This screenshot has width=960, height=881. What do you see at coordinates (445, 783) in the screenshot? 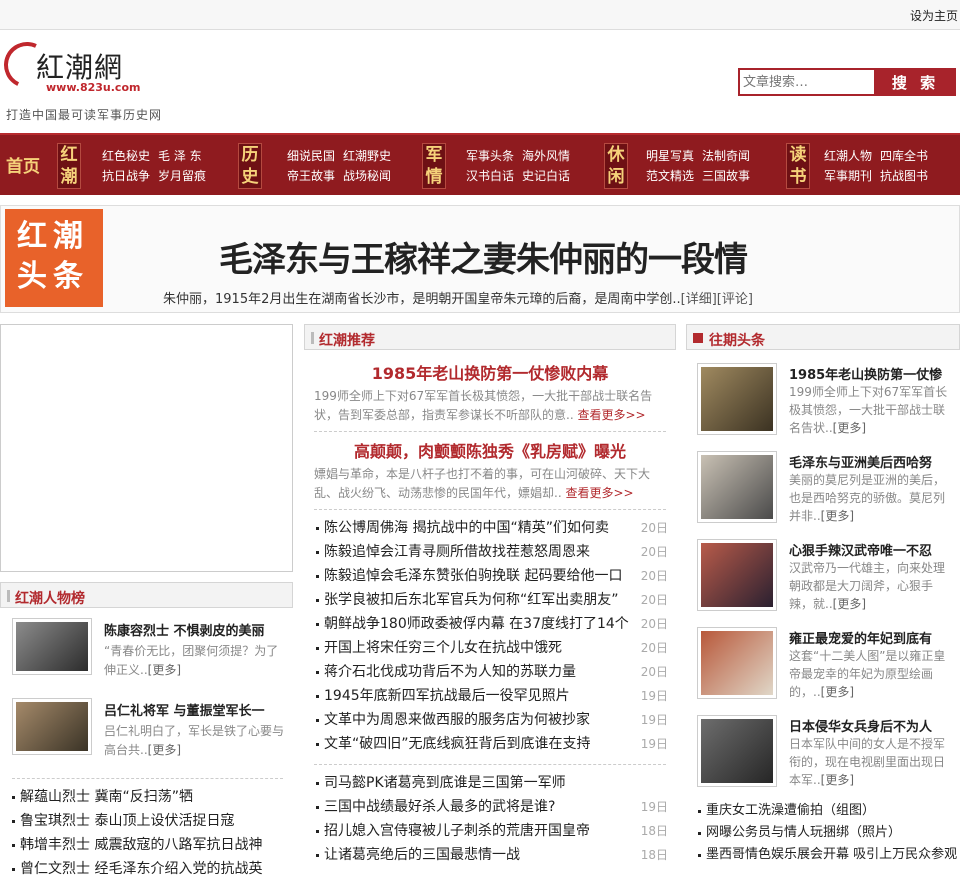
I see `list-item-title: 司马懿PK诸葛亮到底谁是三国第一军师` at bounding box center [445, 783].